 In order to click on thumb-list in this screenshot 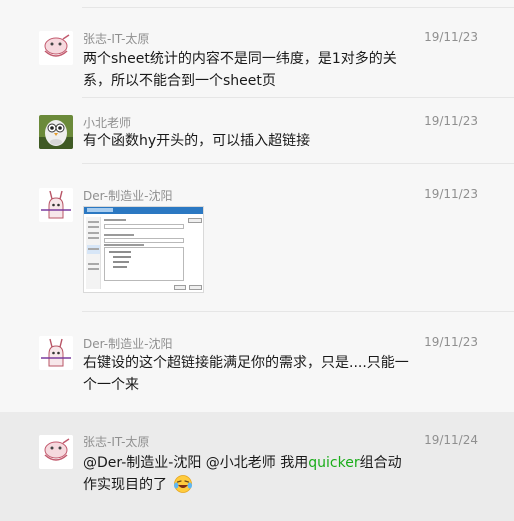, I will do `click(144, 264)`.